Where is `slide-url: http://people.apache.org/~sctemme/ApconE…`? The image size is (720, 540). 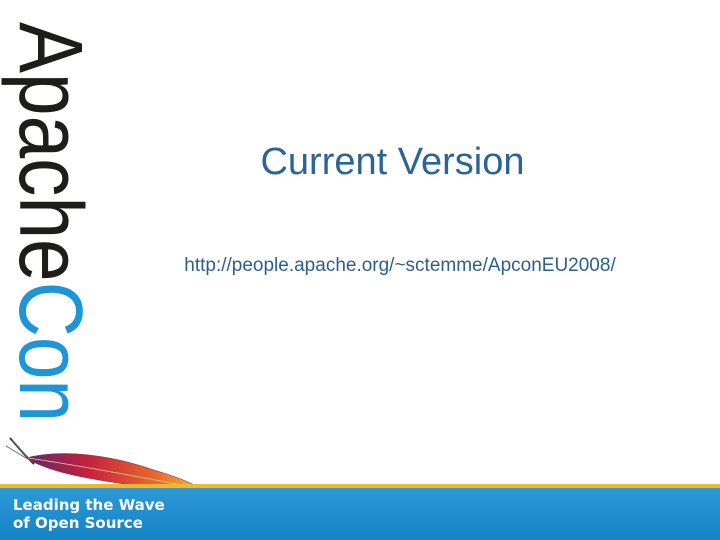
slide-url: http://people.apache.org/~sctemme/ApconE… is located at coordinates (400, 265).